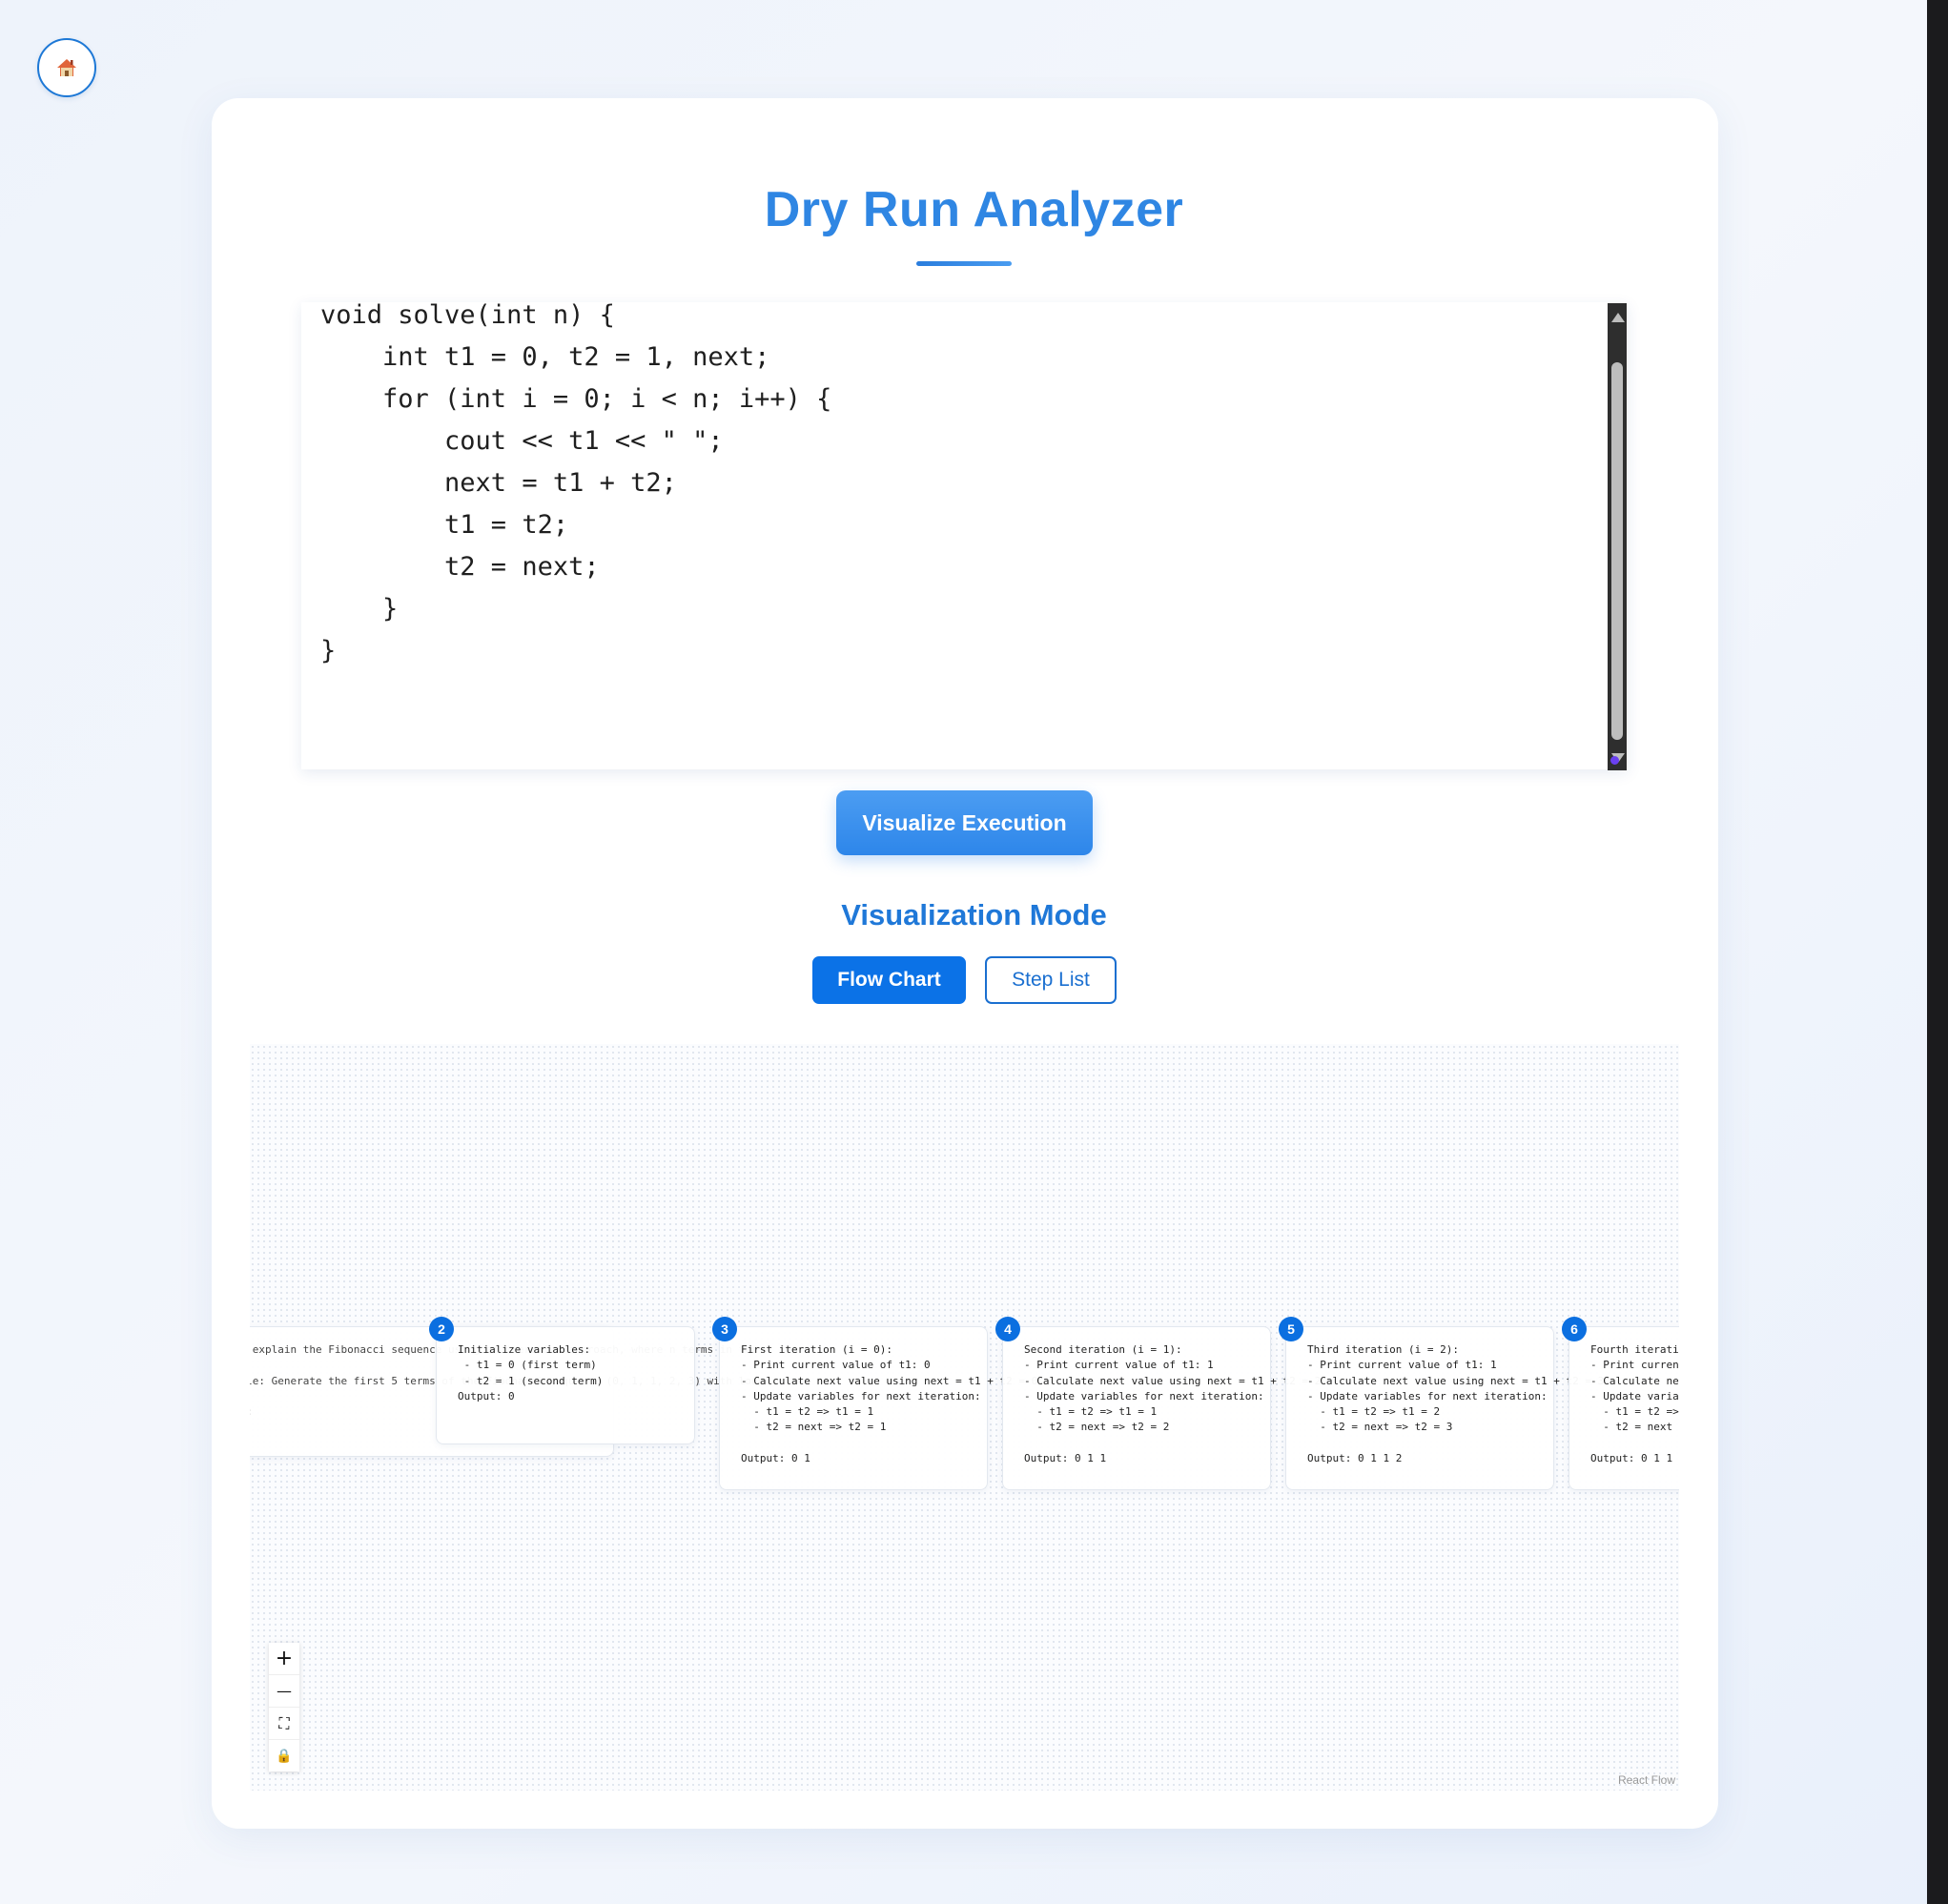 This screenshot has height=1904, width=1948. I want to click on home-button, so click(66, 67).